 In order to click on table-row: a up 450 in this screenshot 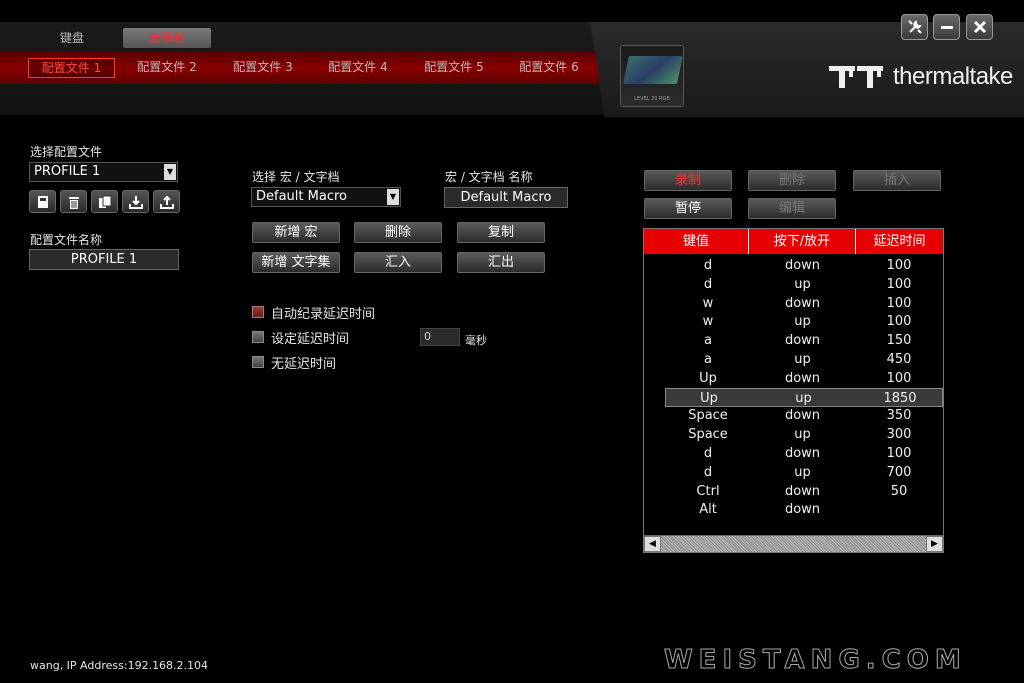, I will do `click(793, 359)`.